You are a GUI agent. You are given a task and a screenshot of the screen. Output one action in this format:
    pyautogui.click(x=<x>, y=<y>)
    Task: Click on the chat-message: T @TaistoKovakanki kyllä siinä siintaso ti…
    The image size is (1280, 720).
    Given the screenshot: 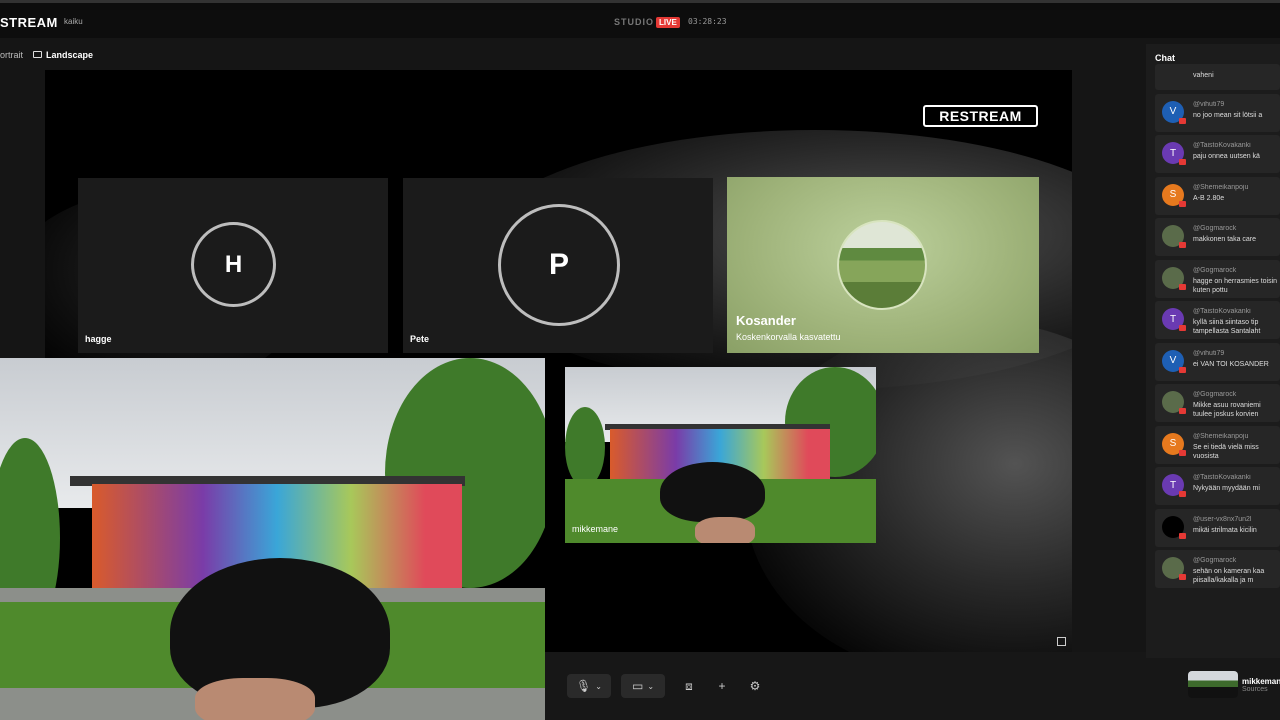 What is the action you would take?
    pyautogui.click(x=1217, y=320)
    